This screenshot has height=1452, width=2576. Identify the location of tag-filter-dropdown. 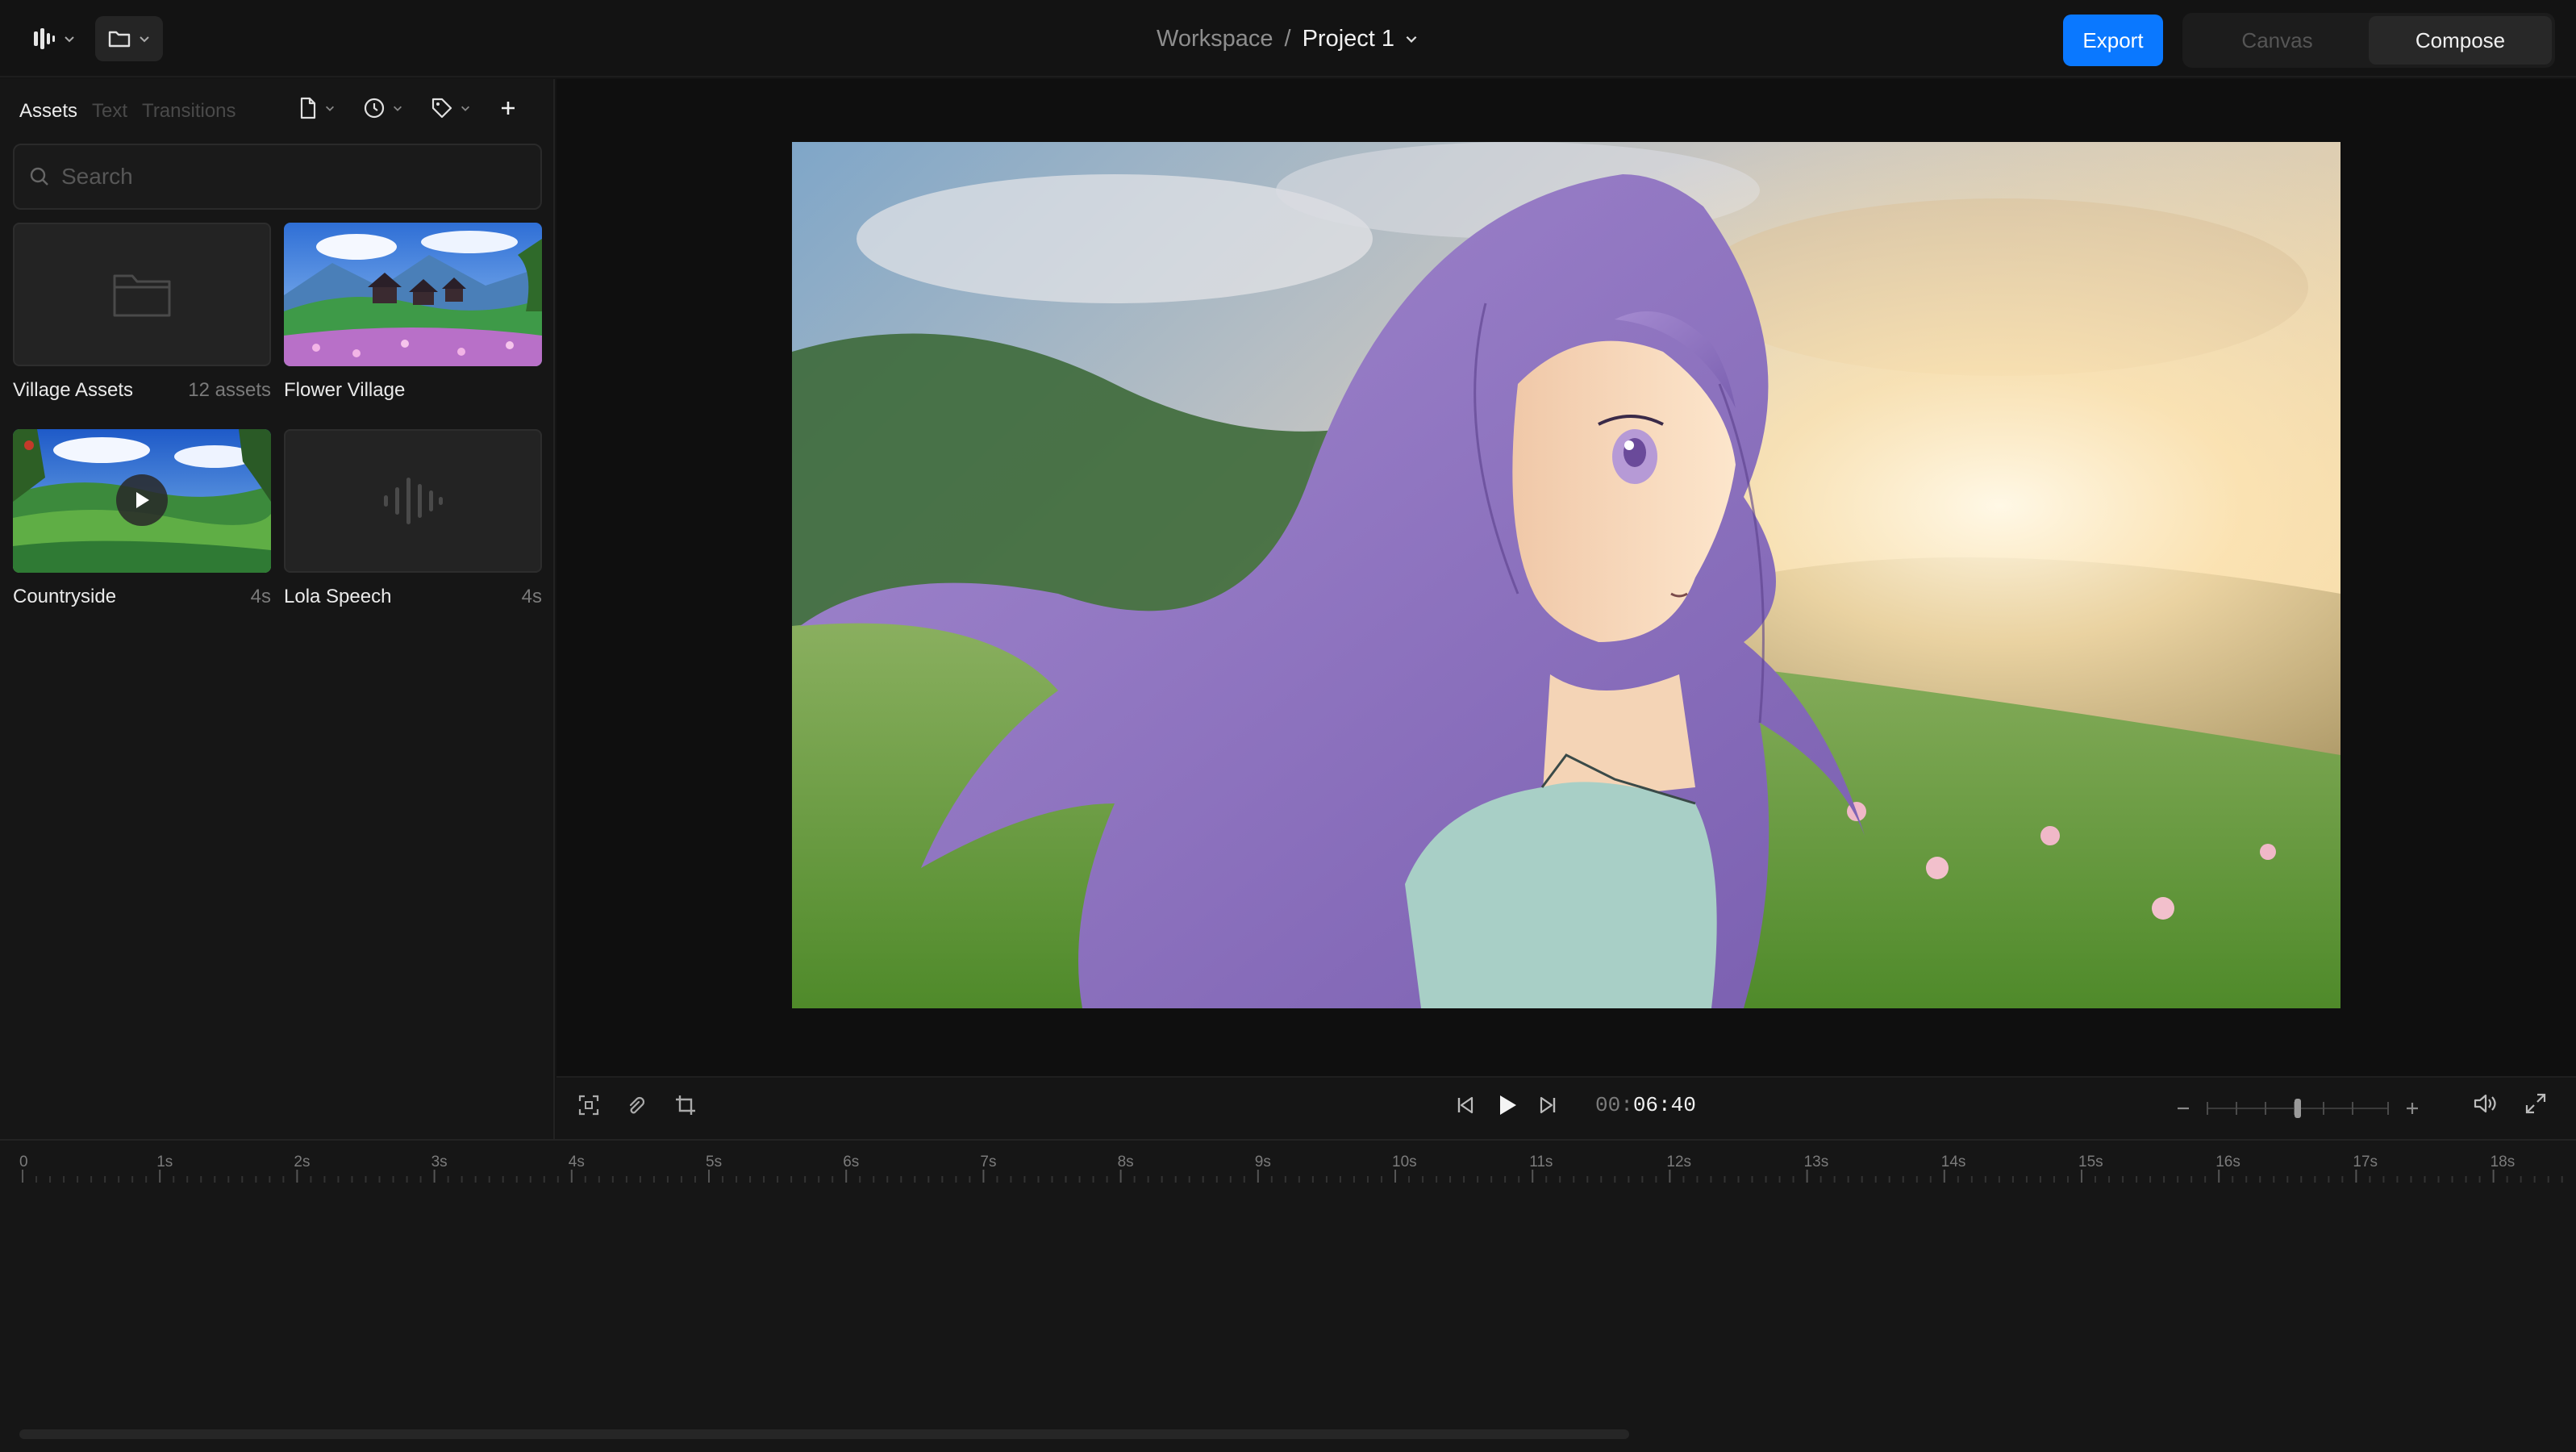
(451, 108).